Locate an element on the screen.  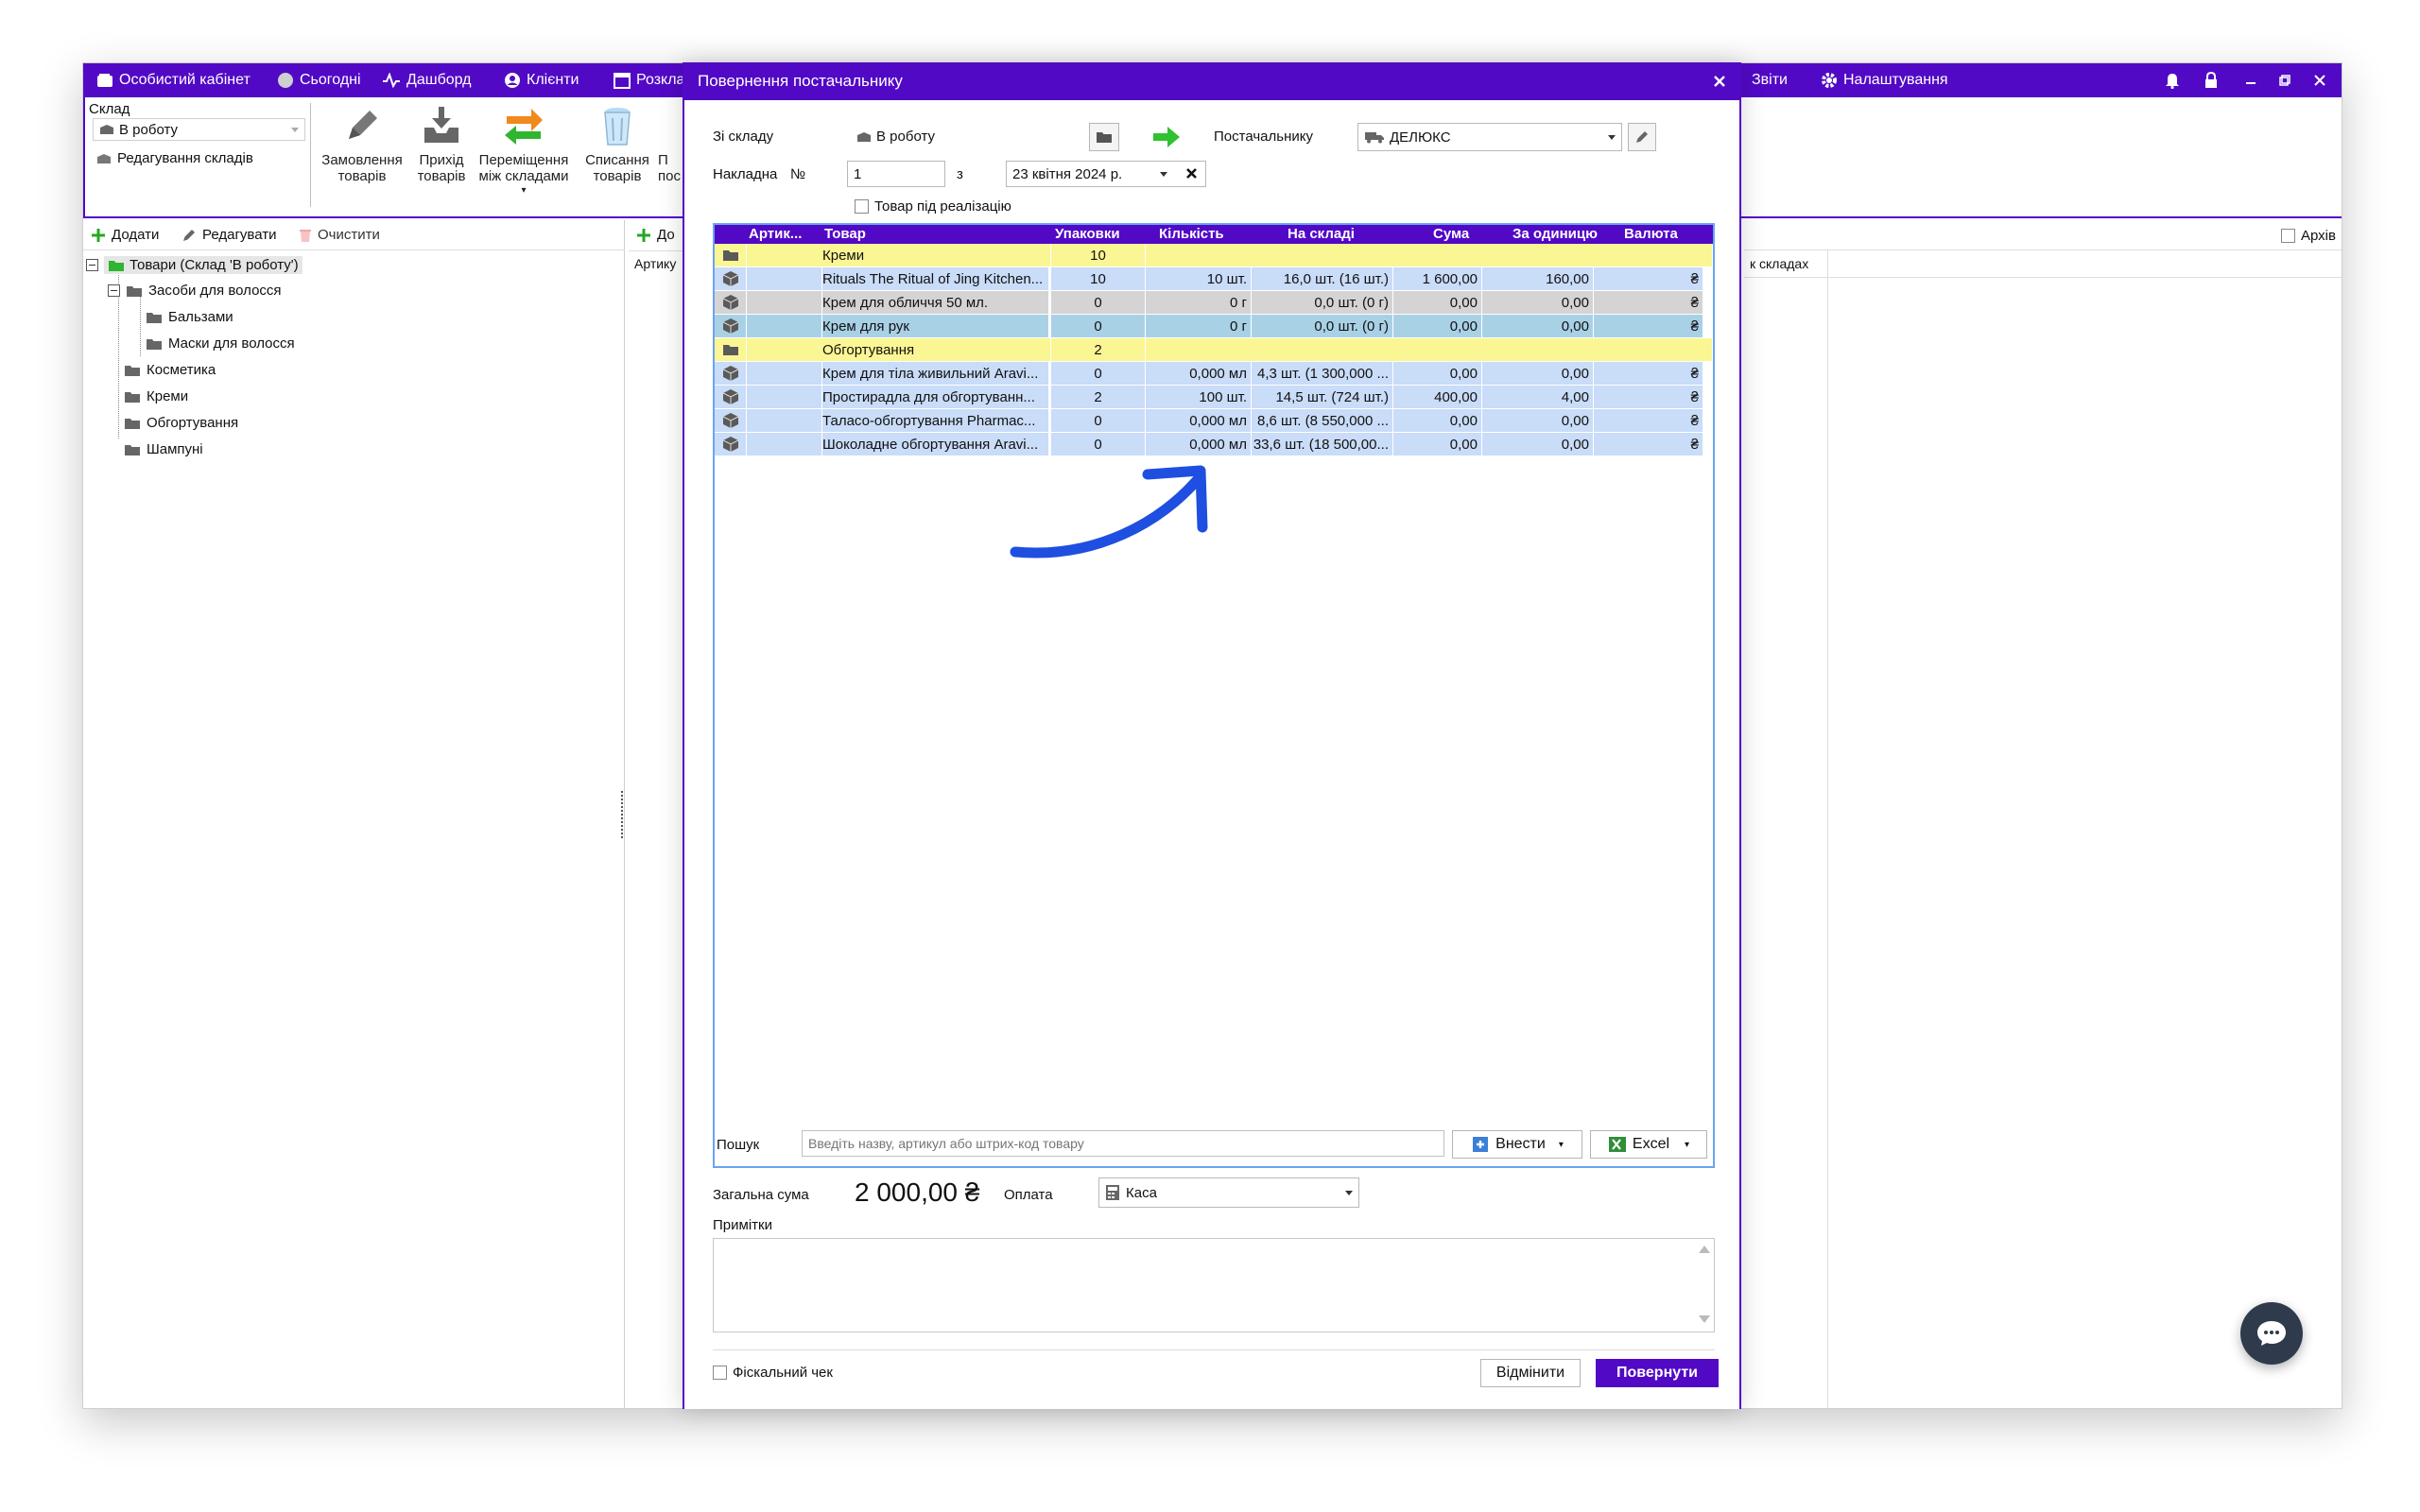
cell-unit-price: 4,00 is located at coordinates (1538, 397).